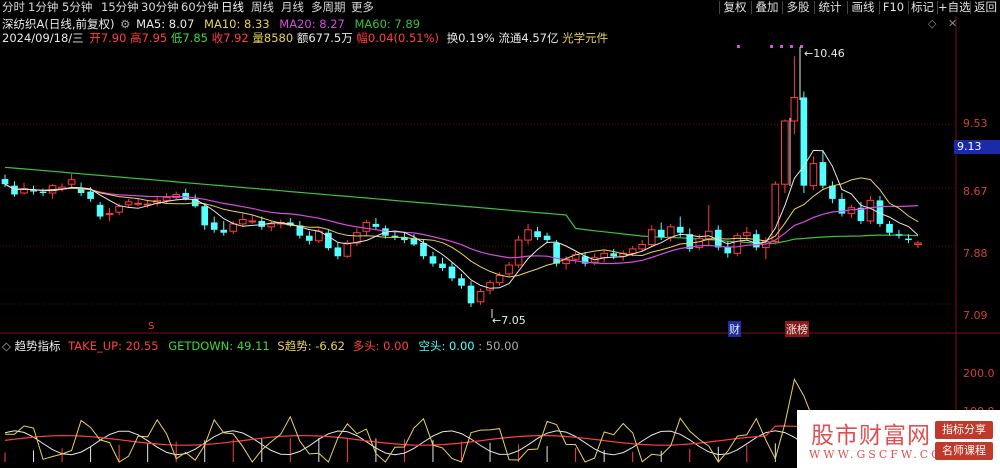 The image size is (1000, 468). I want to click on trend-value: S趋势: -6.62, so click(311, 346).